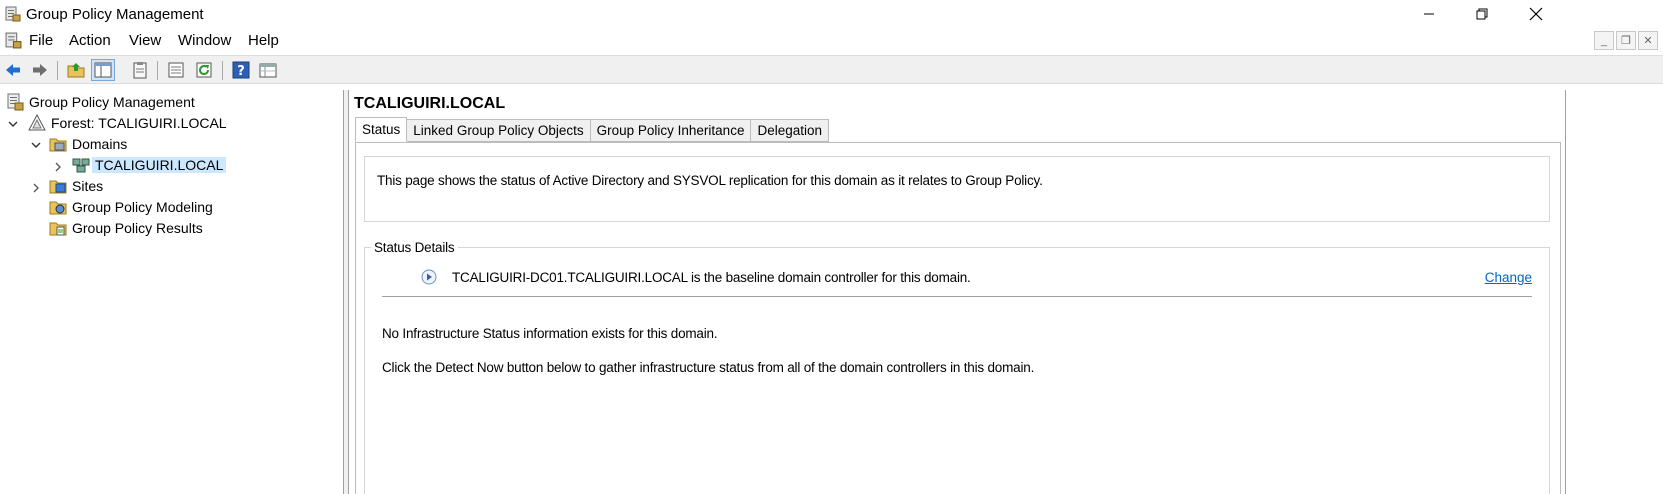 Image resolution: width=1663 pixels, height=494 pixels. Describe the element at coordinates (831, 41) in the screenshot. I see `menu-bar: File Action View Window Help _ ❐ ✕` at that location.